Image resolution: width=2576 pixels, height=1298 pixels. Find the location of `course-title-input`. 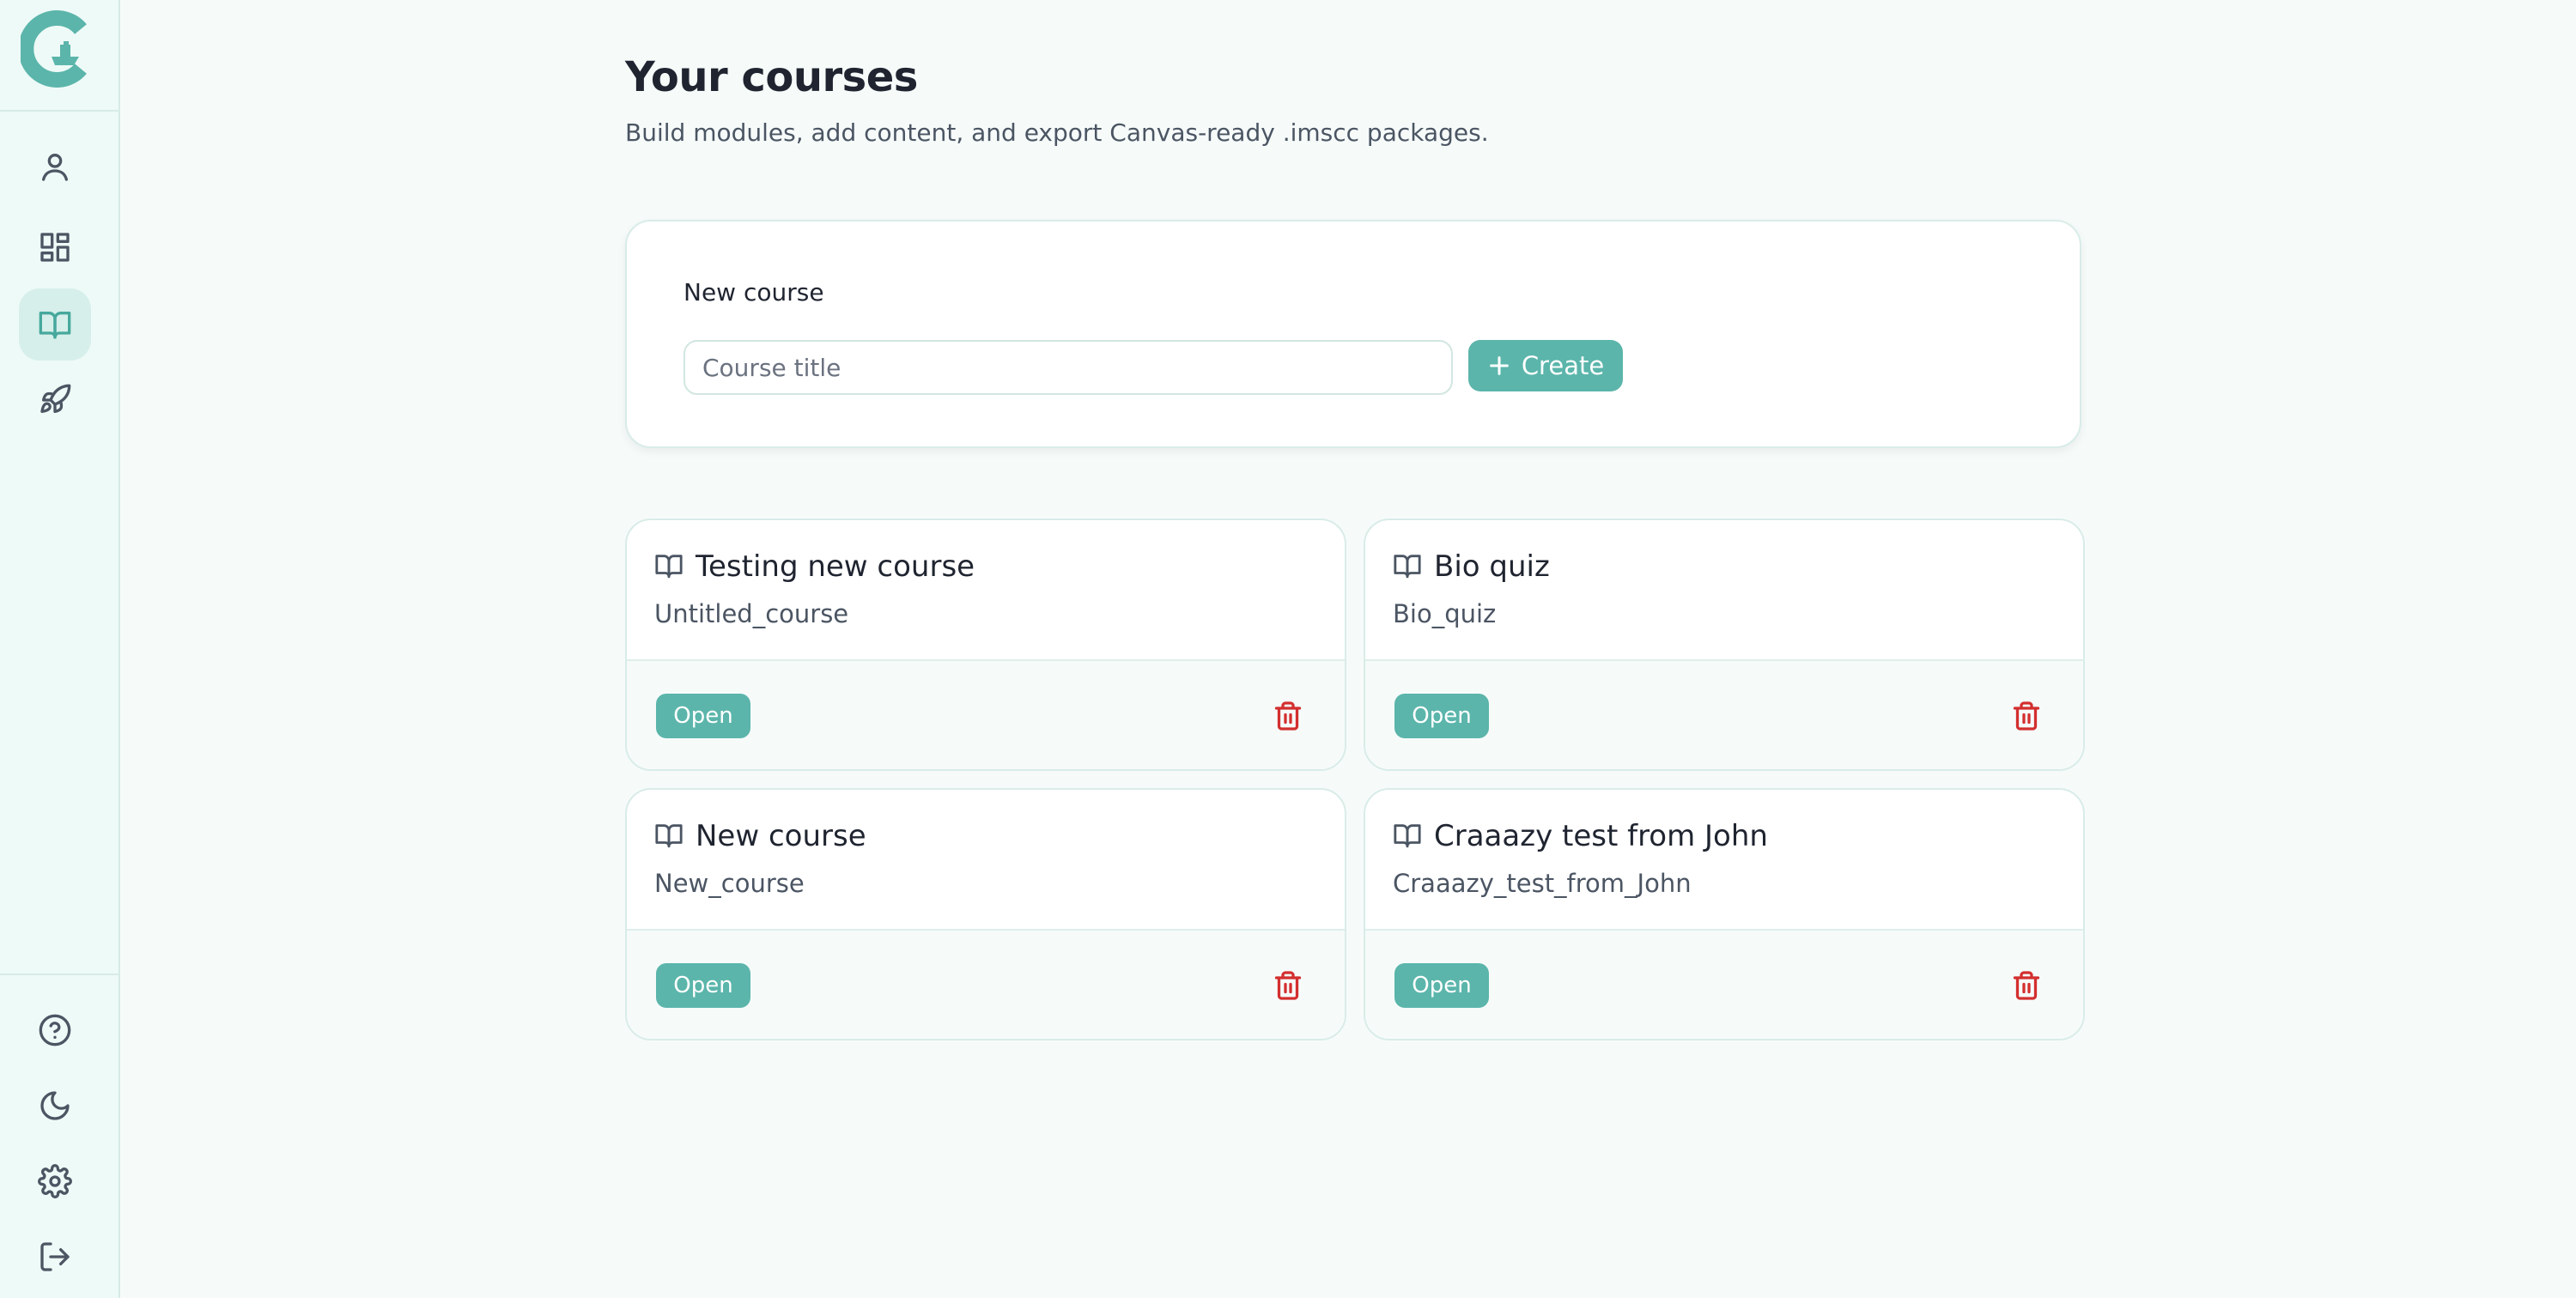

course-title-input is located at coordinates (1068, 368).